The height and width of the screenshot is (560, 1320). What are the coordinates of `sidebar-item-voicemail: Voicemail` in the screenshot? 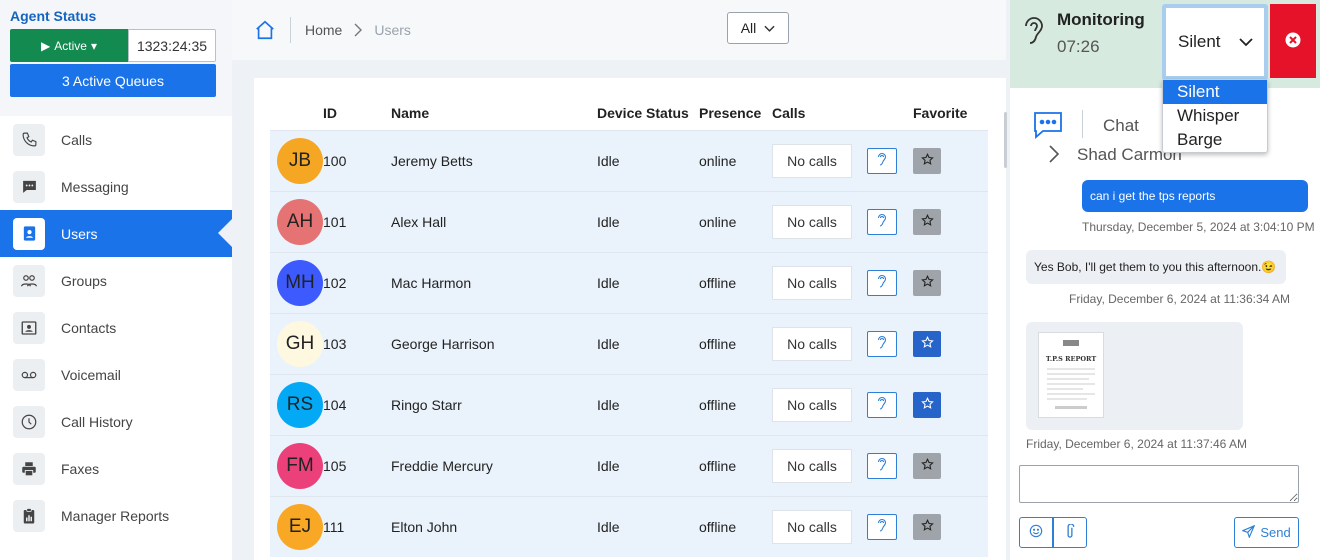 It's located at (116, 374).